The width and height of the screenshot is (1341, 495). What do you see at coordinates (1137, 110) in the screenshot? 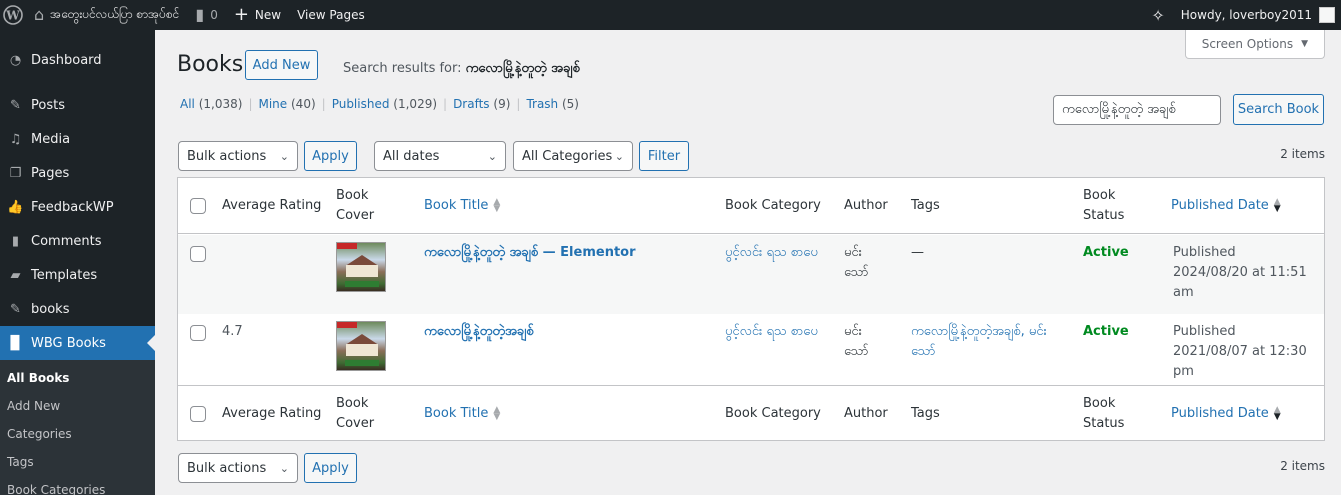
I see `search-input` at bounding box center [1137, 110].